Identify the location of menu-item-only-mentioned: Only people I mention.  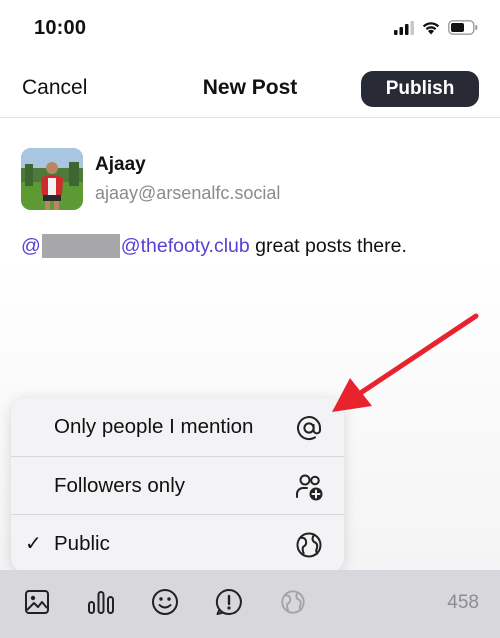
(177, 427).